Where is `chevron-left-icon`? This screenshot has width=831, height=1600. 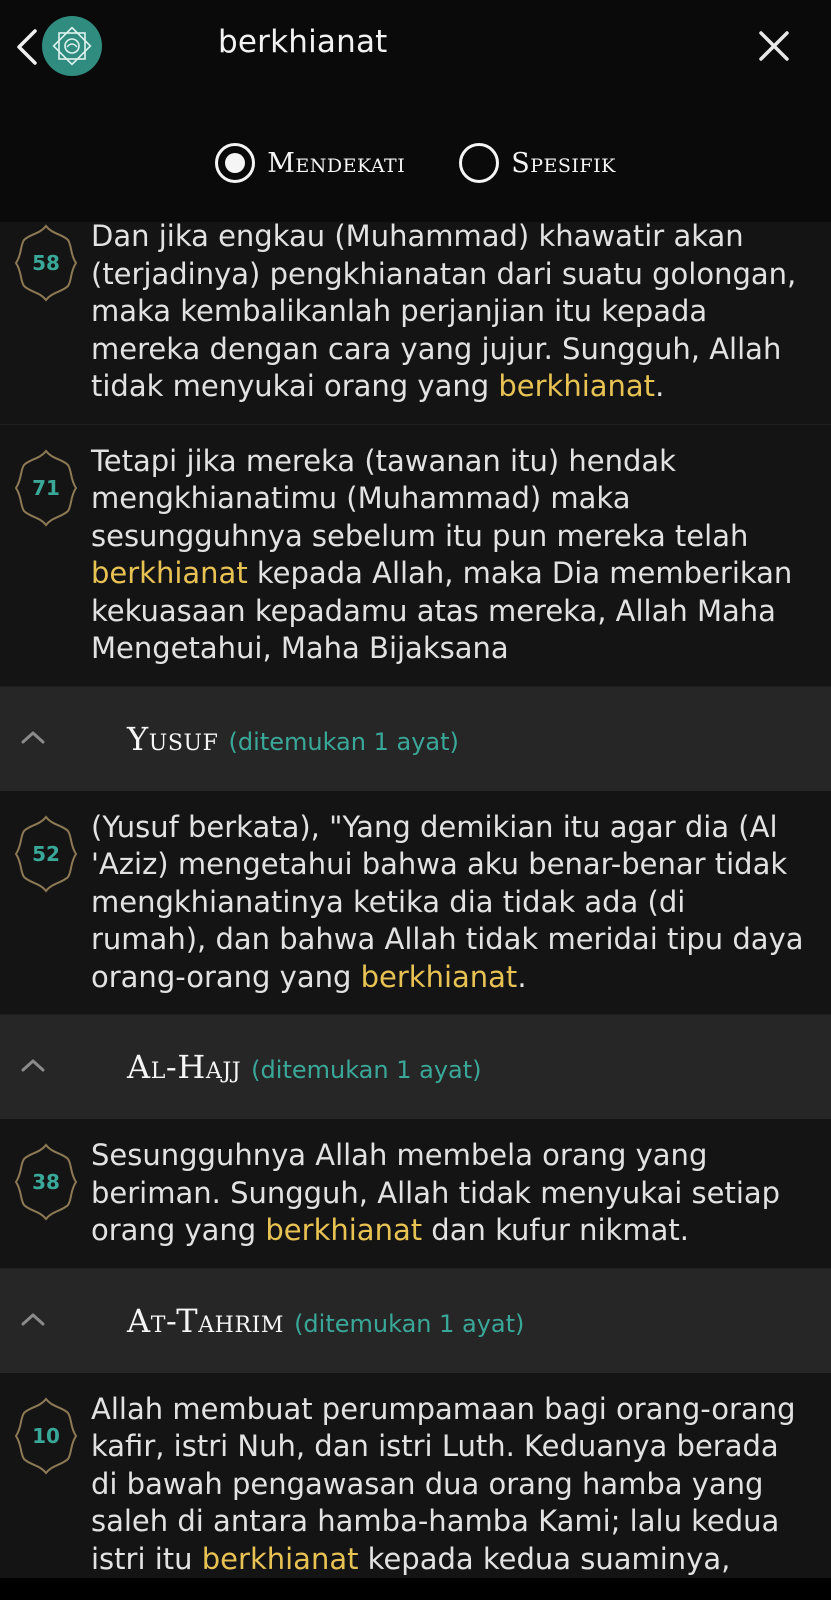 chevron-left-icon is located at coordinates (27, 47).